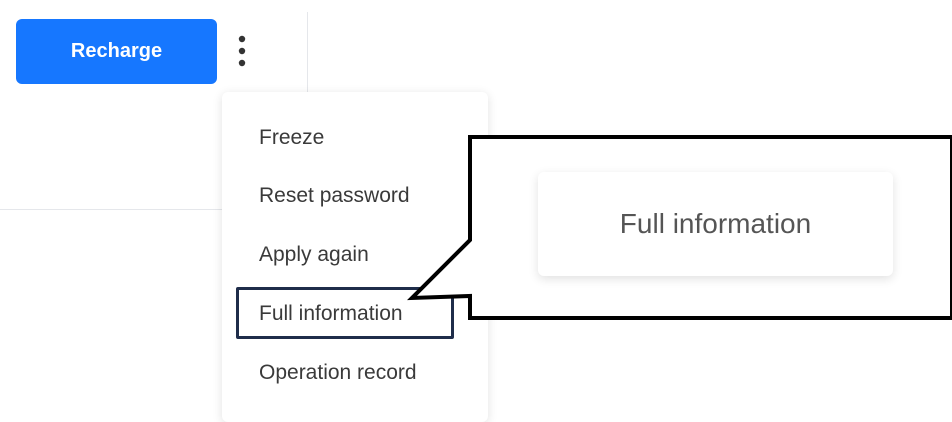 The image size is (952, 422). Describe the element at coordinates (334, 196) in the screenshot. I see `menu-item-reset-password: Reset password` at that location.